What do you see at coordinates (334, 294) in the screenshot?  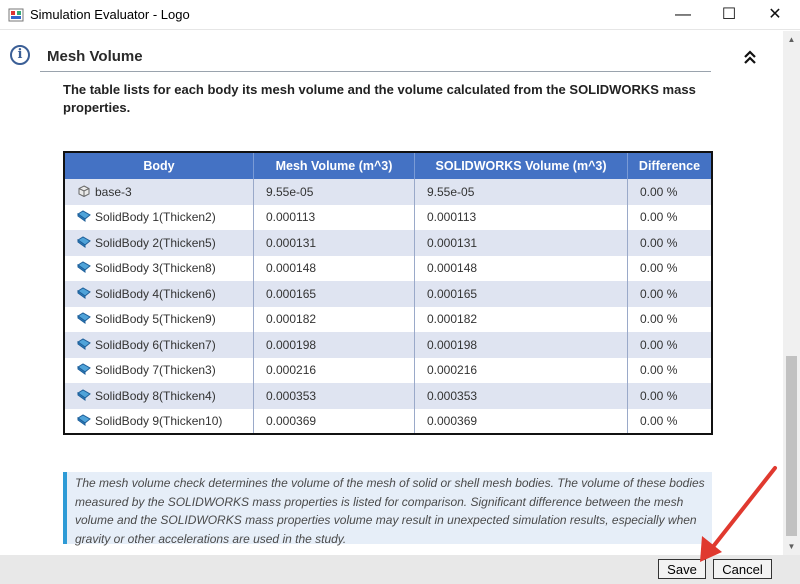 I see `cell-mesh-volume: 0.000165` at bounding box center [334, 294].